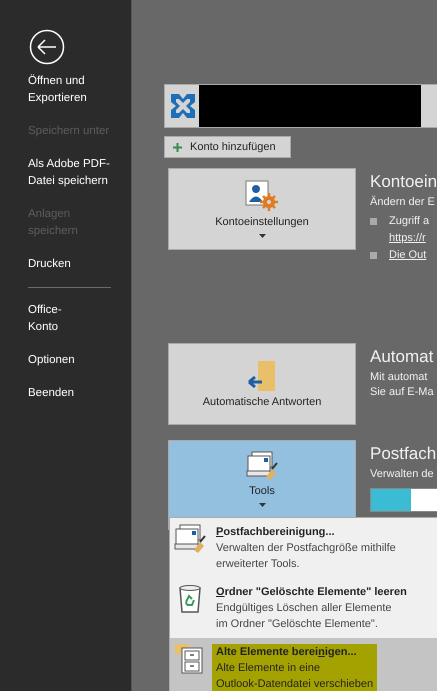 The image size is (437, 691). What do you see at coordinates (183, 106) in the screenshot?
I see `exchange-icon` at bounding box center [183, 106].